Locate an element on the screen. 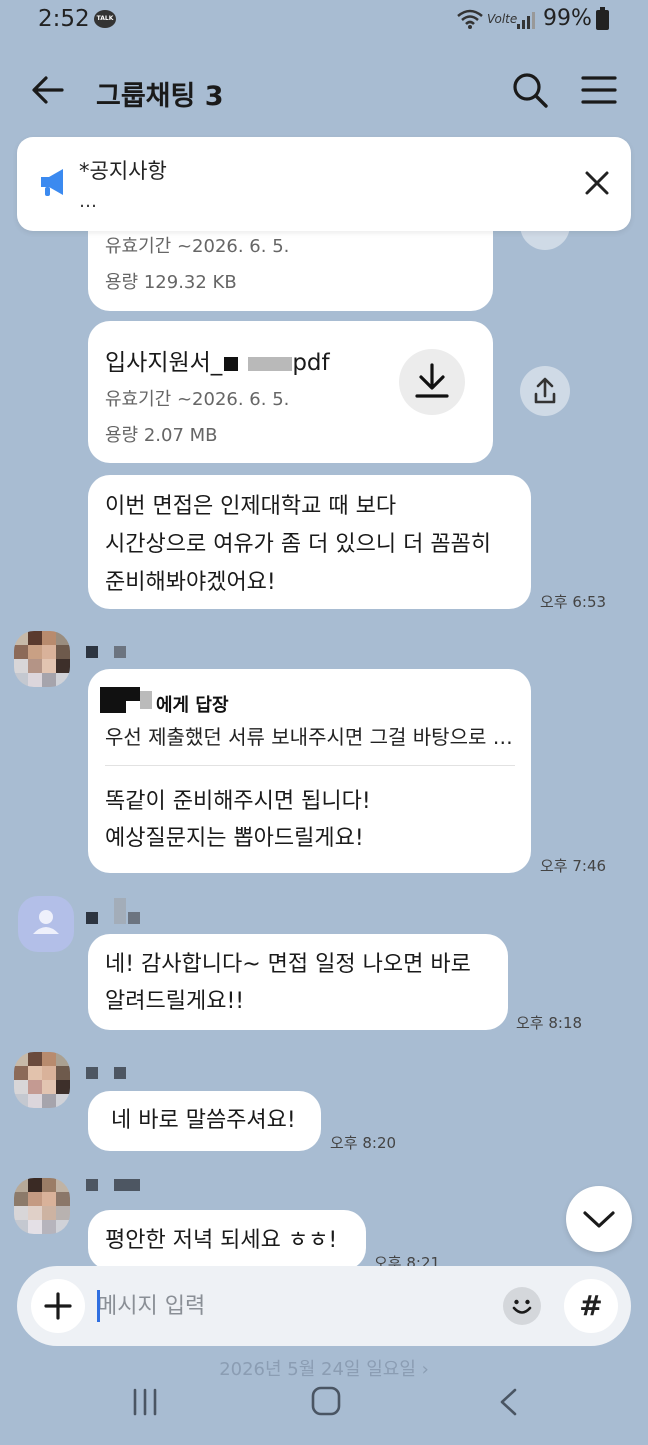  emoji-button is located at coordinates (522, 1306).